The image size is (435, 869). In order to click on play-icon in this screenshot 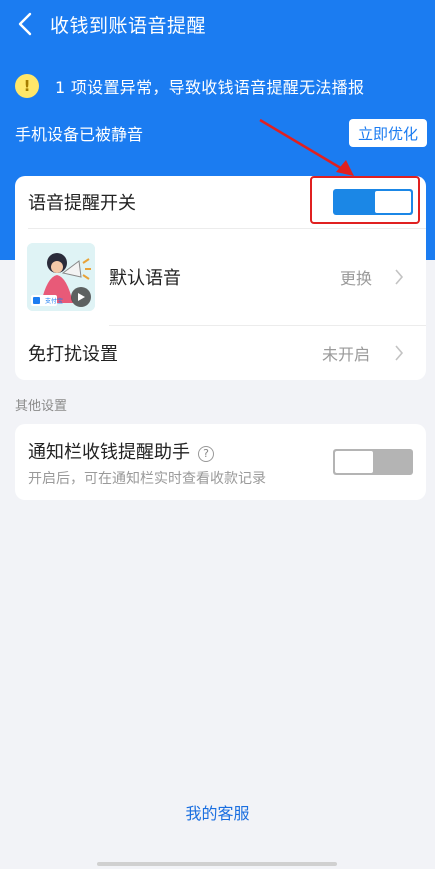, I will do `click(81, 297)`.